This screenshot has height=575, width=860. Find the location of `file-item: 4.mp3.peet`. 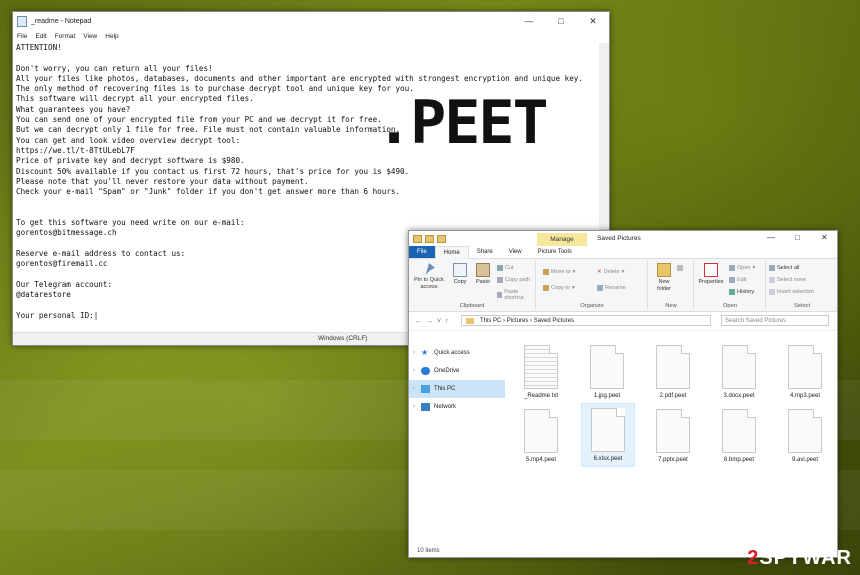

file-item: 4.mp3.peet is located at coordinates (805, 372).